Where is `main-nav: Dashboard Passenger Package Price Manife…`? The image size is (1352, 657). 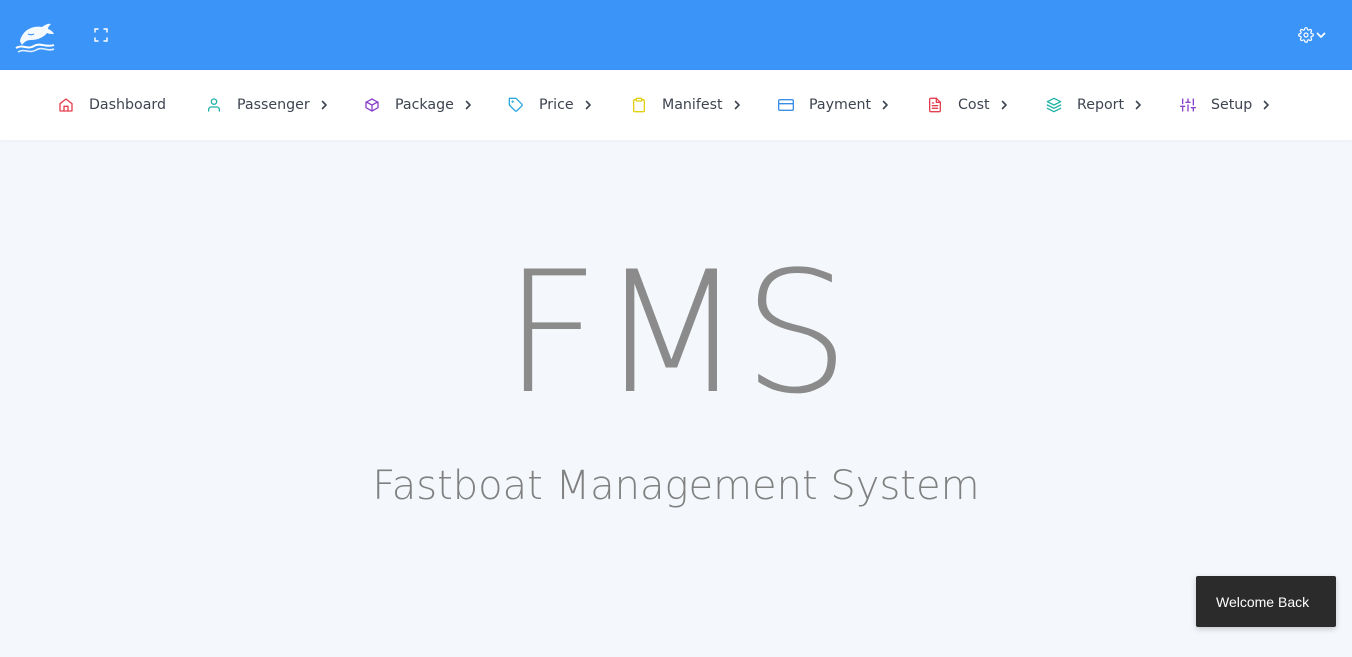 main-nav: Dashboard Passenger Package Price Manife… is located at coordinates (676, 105).